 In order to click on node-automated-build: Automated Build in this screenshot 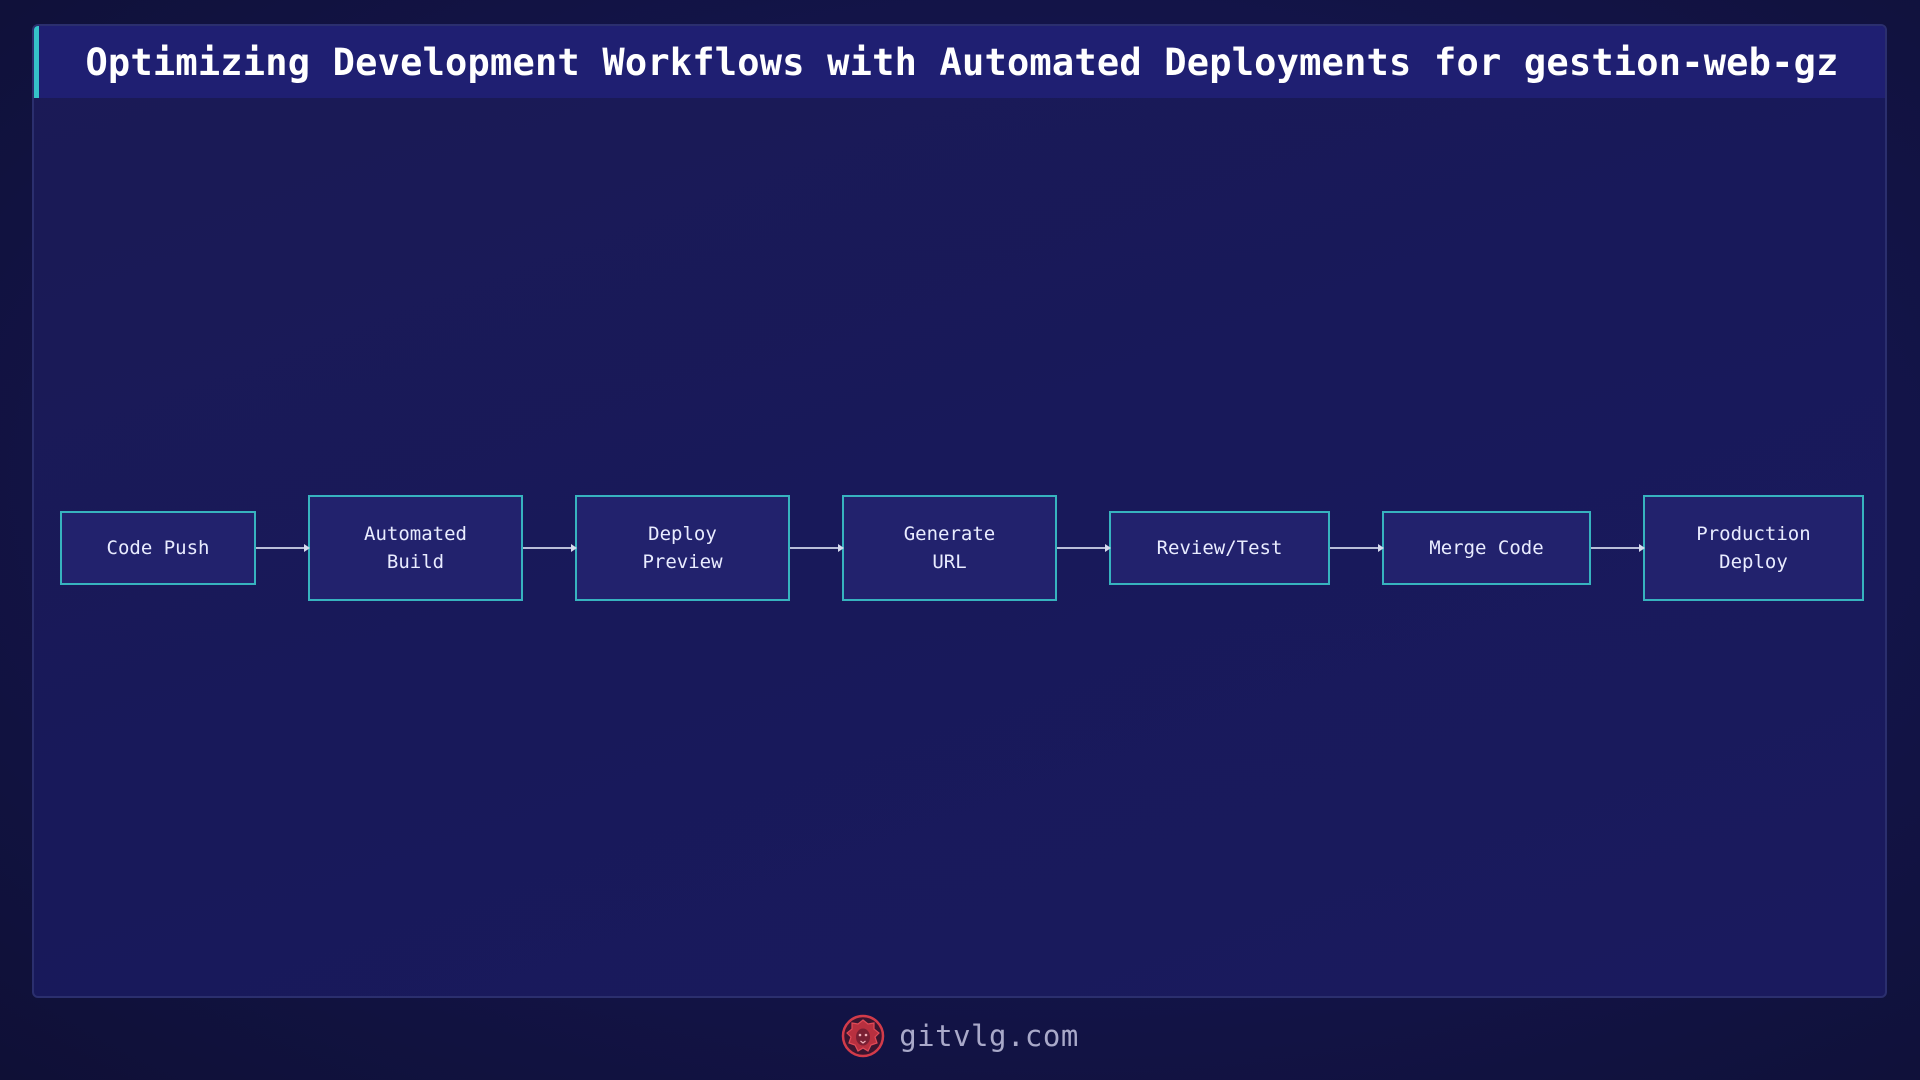, I will do `click(415, 548)`.